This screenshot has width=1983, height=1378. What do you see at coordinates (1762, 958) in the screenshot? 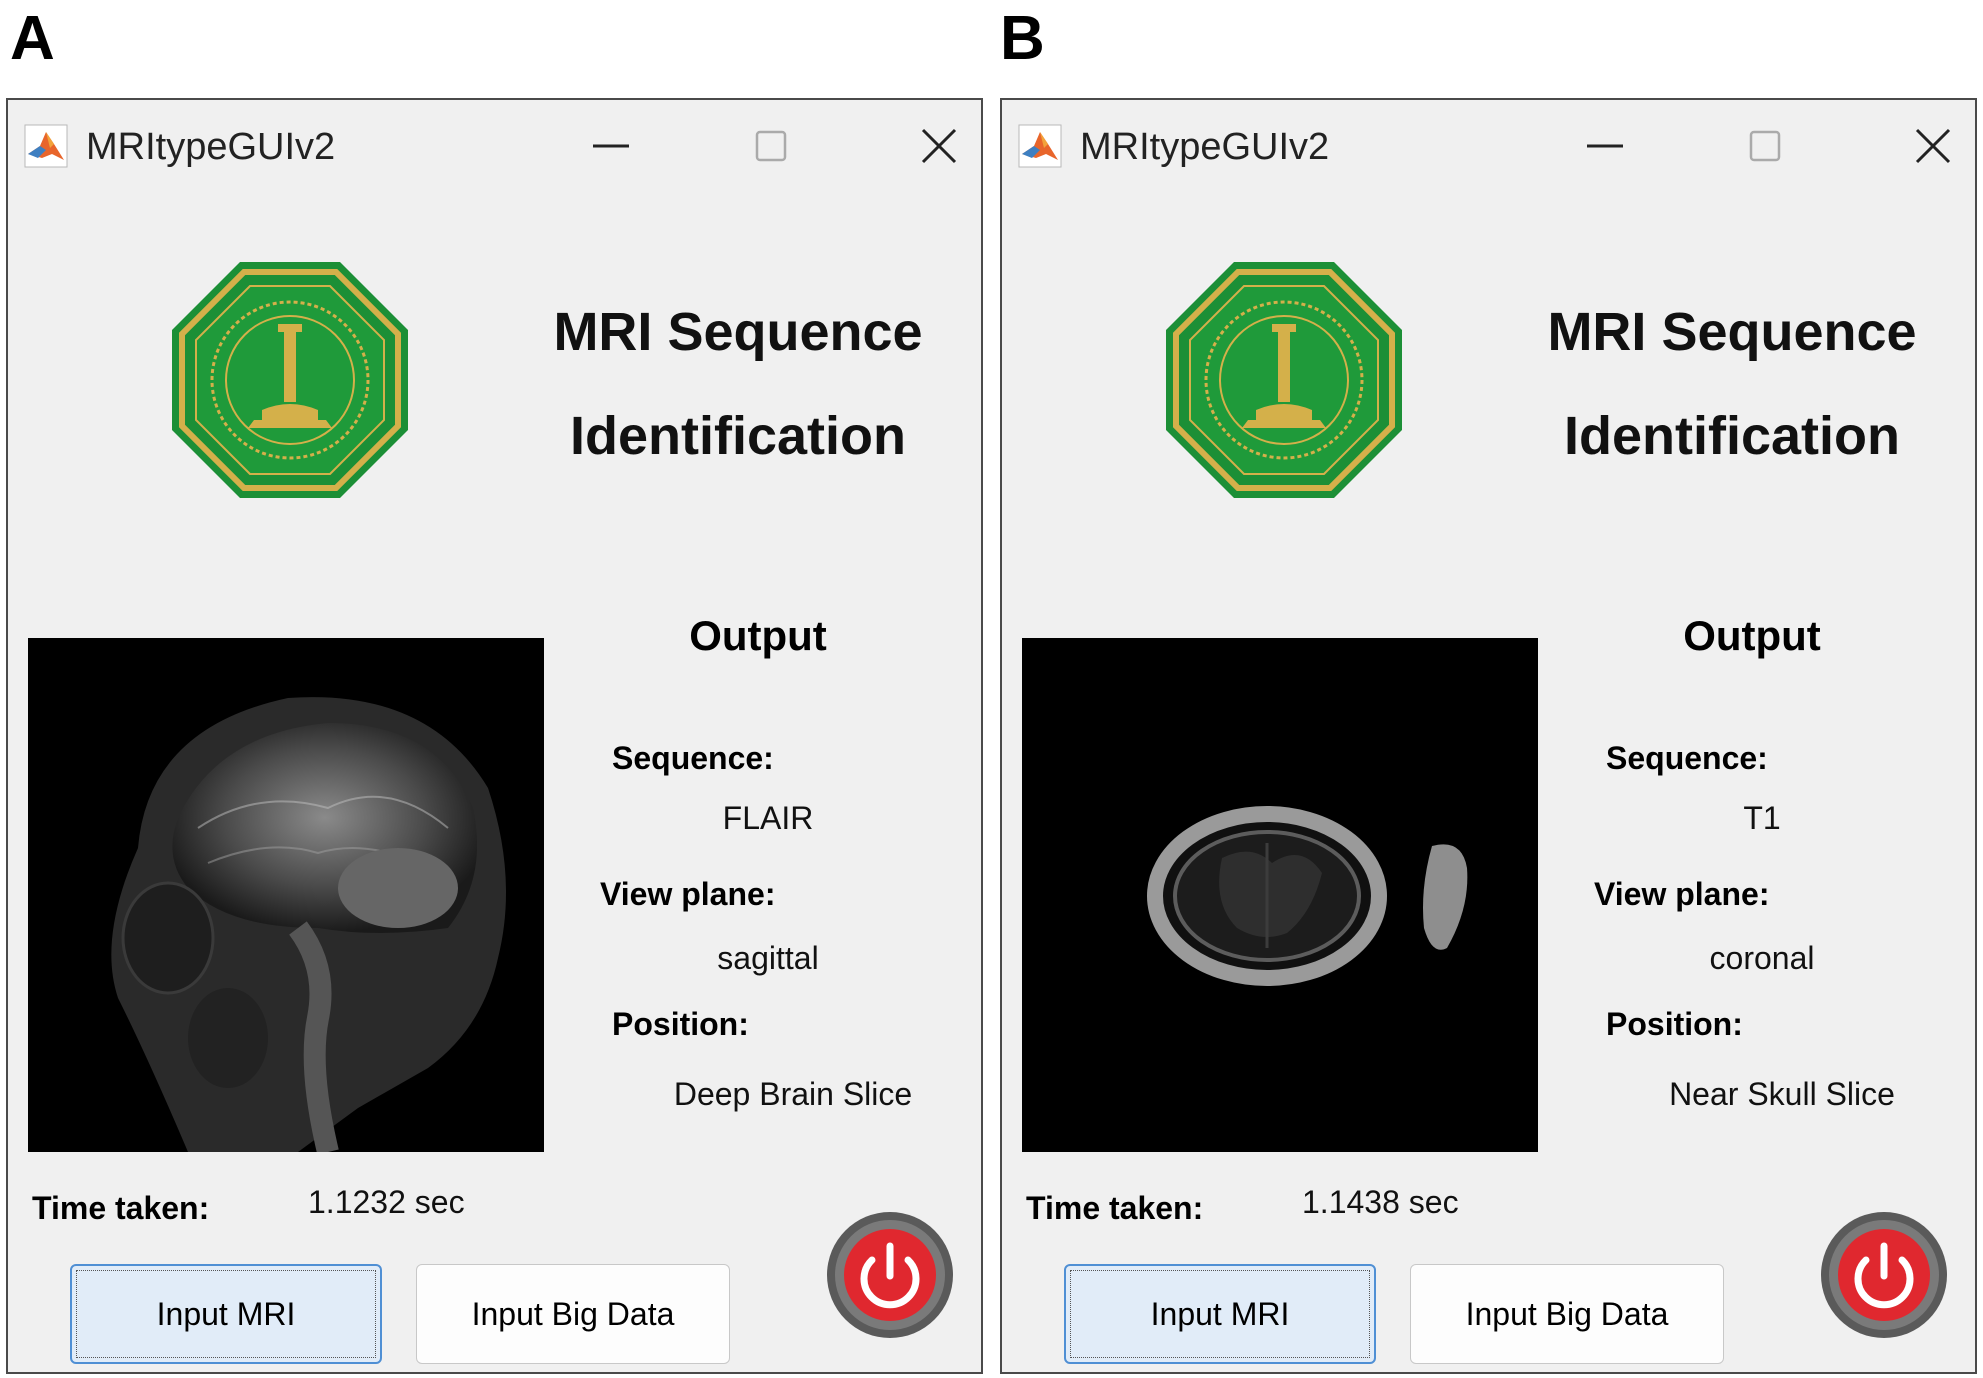
I see `view-plane-value: coronal` at bounding box center [1762, 958].